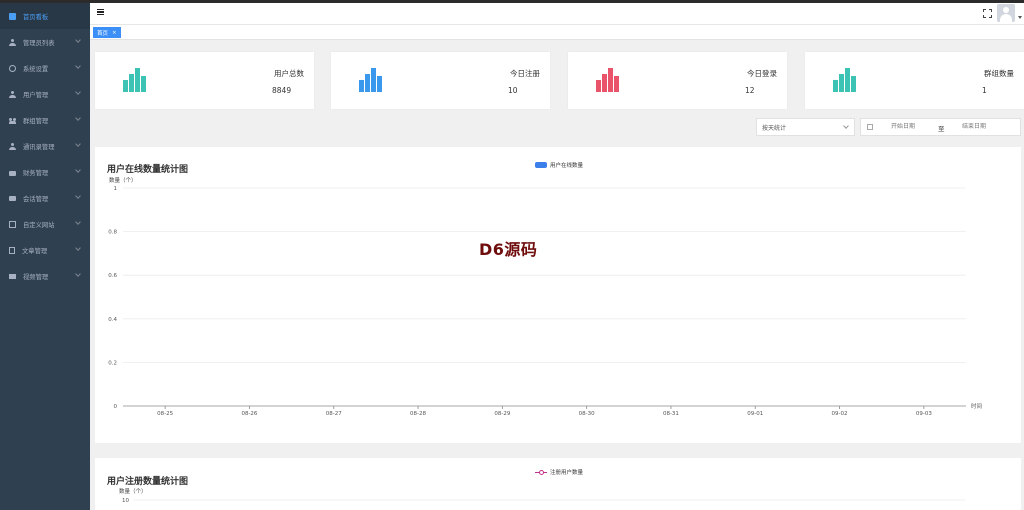 The image size is (1024, 510). What do you see at coordinates (35, 251) in the screenshot?
I see `sidebar-item-label: 文章管理` at bounding box center [35, 251].